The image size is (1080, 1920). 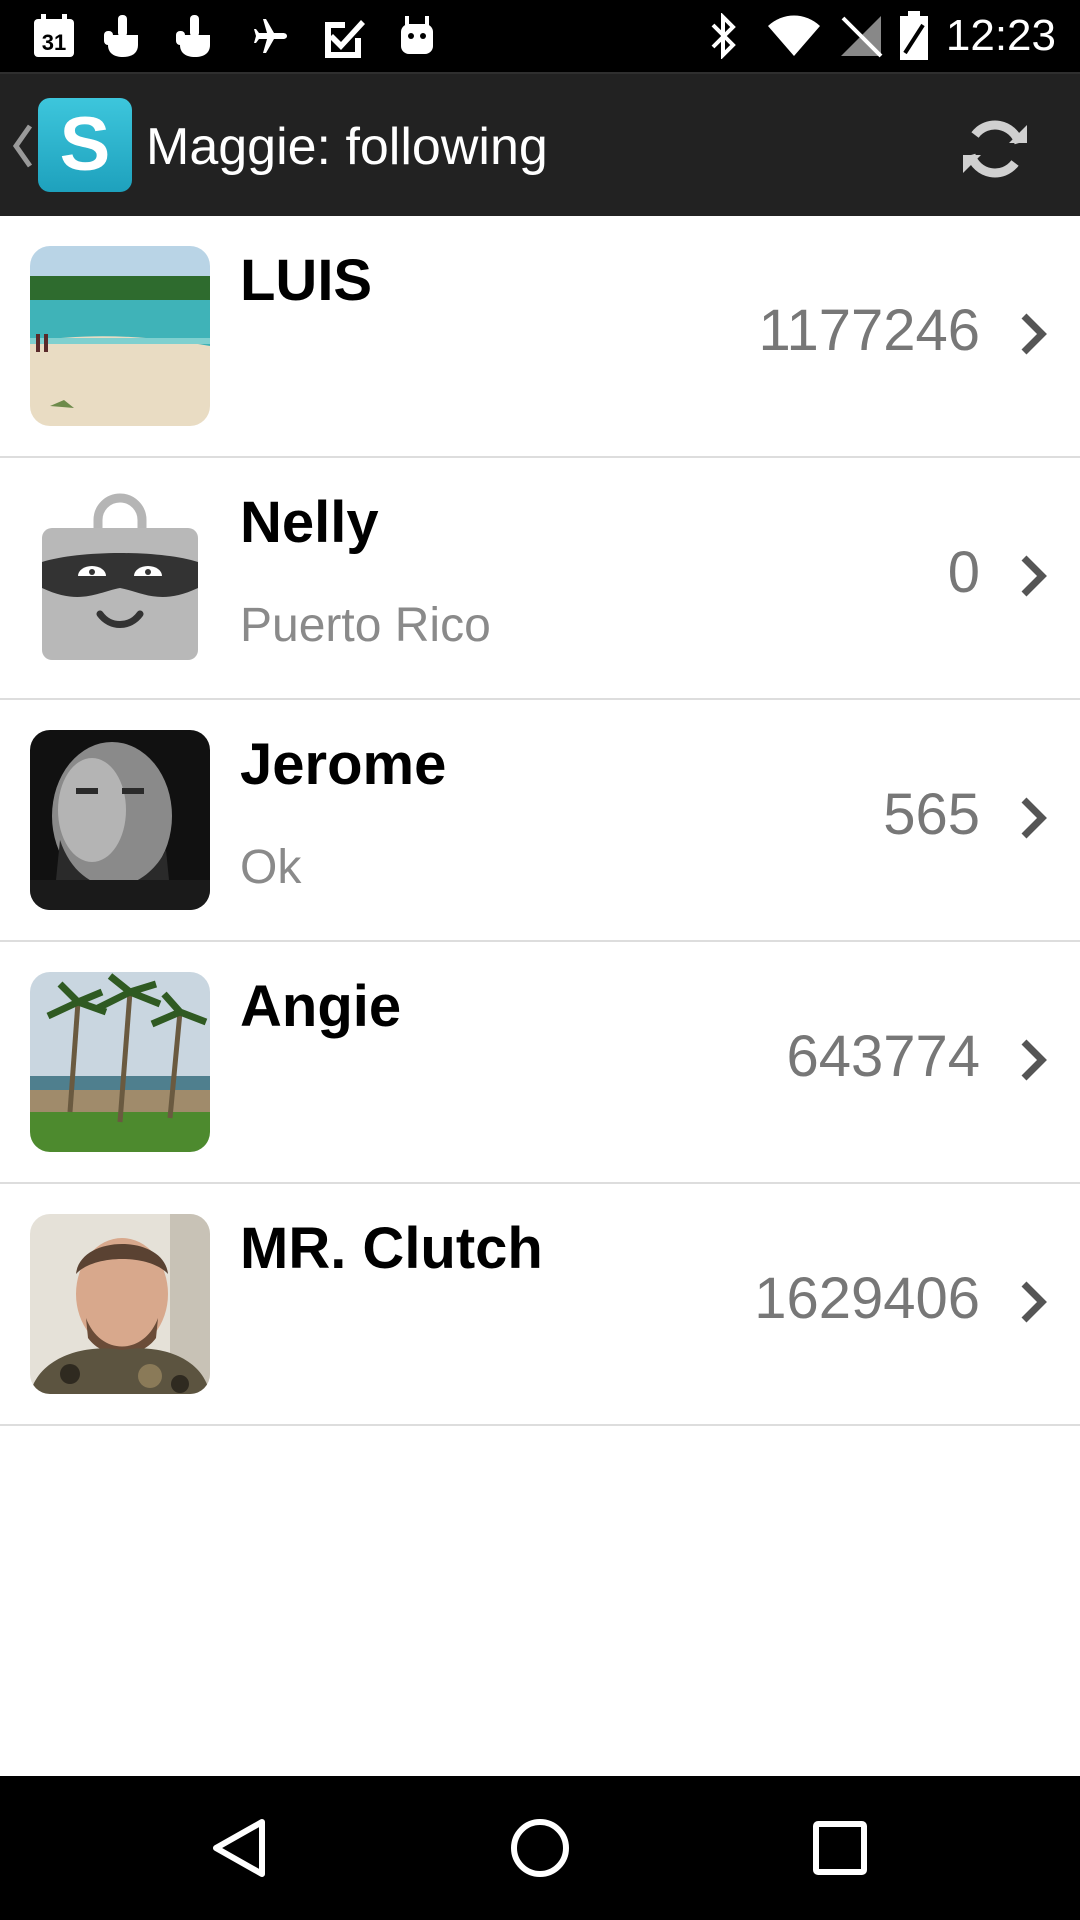 What do you see at coordinates (343, 764) in the screenshot?
I see `user-name: Jerome` at bounding box center [343, 764].